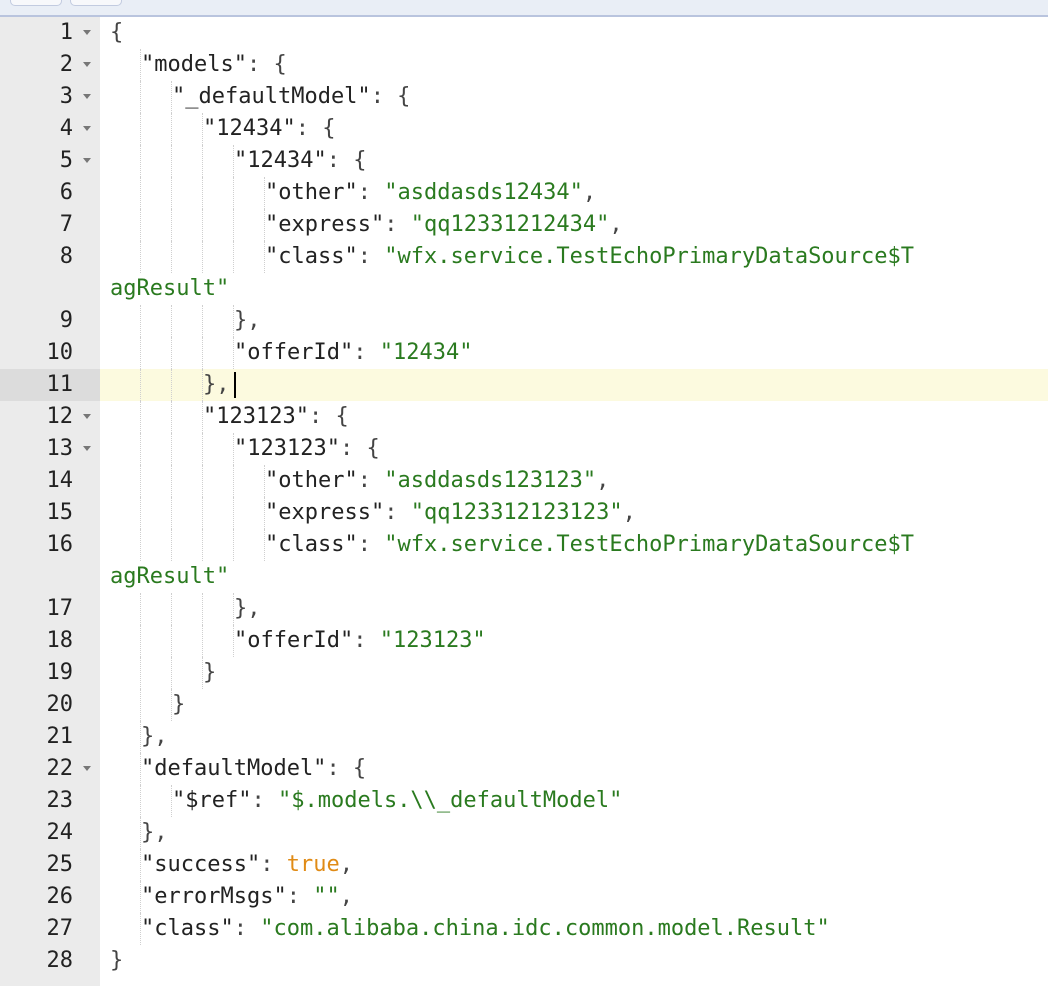  I want to click on code-line: 26 "errorMsgs": "",, so click(524, 897).